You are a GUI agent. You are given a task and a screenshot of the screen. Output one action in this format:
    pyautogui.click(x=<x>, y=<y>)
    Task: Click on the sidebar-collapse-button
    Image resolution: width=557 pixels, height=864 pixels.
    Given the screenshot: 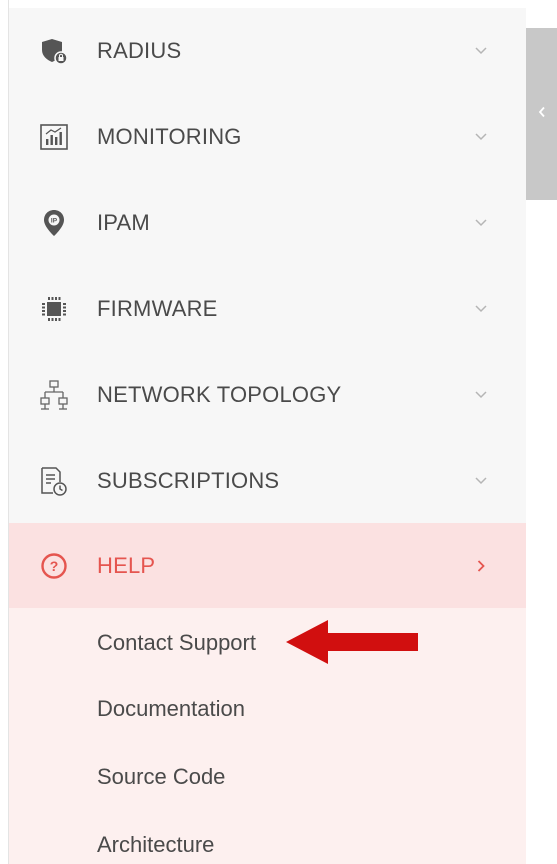 What is the action you would take?
    pyautogui.click(x=541, y=114)
    